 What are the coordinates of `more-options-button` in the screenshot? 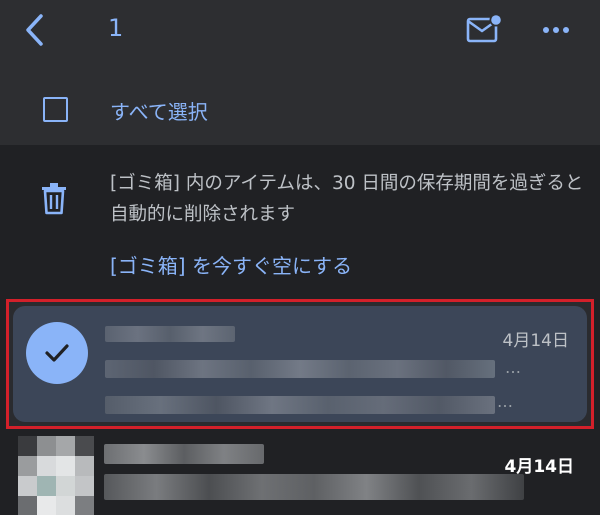 It's located at (556, 30).